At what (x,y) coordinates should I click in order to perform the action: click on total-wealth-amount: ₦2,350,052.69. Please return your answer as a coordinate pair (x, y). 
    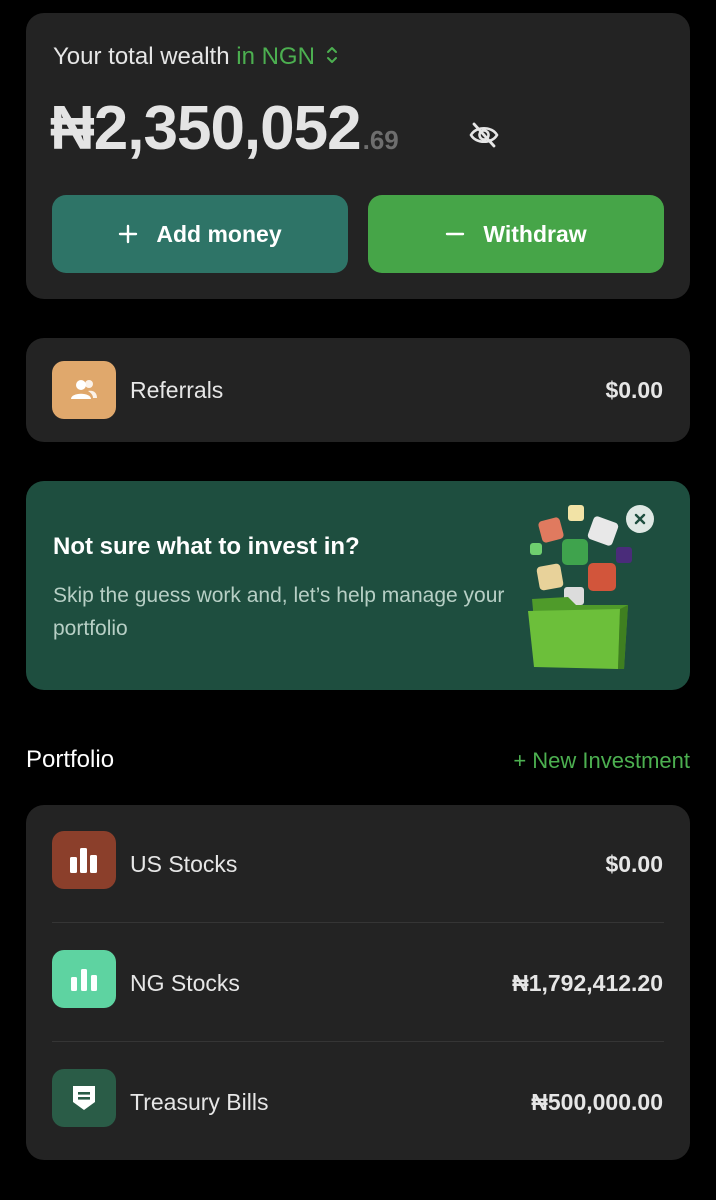
    Looking at the image, I should click on (224, 128).